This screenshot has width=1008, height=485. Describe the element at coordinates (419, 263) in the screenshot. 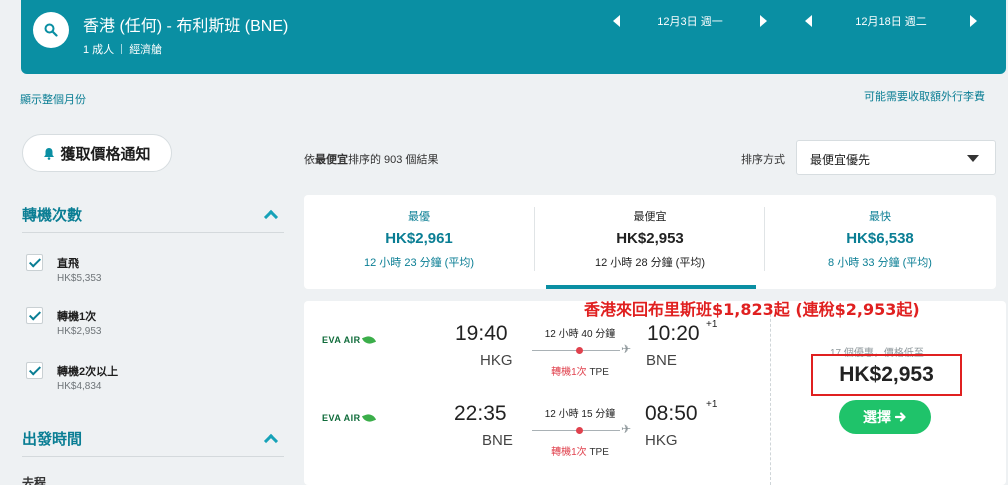

I see `tab-duration: 12 小時 23 分鐘 (平均)` at that location.